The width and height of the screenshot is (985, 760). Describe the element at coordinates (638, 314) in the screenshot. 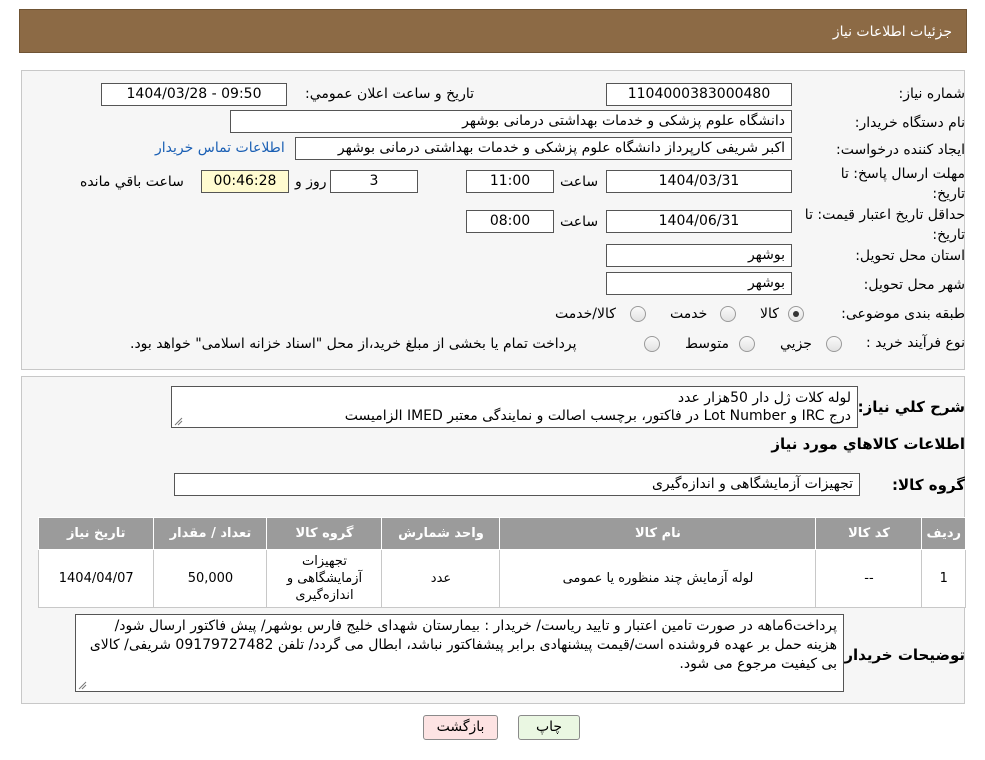

I see `category-radio-goods-service` at that location.